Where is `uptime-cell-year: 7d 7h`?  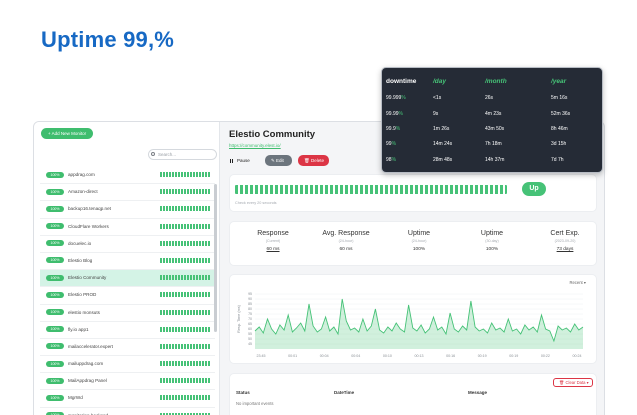
uptime-cell-year: 7d 7h is located at coordinates (557, 160).